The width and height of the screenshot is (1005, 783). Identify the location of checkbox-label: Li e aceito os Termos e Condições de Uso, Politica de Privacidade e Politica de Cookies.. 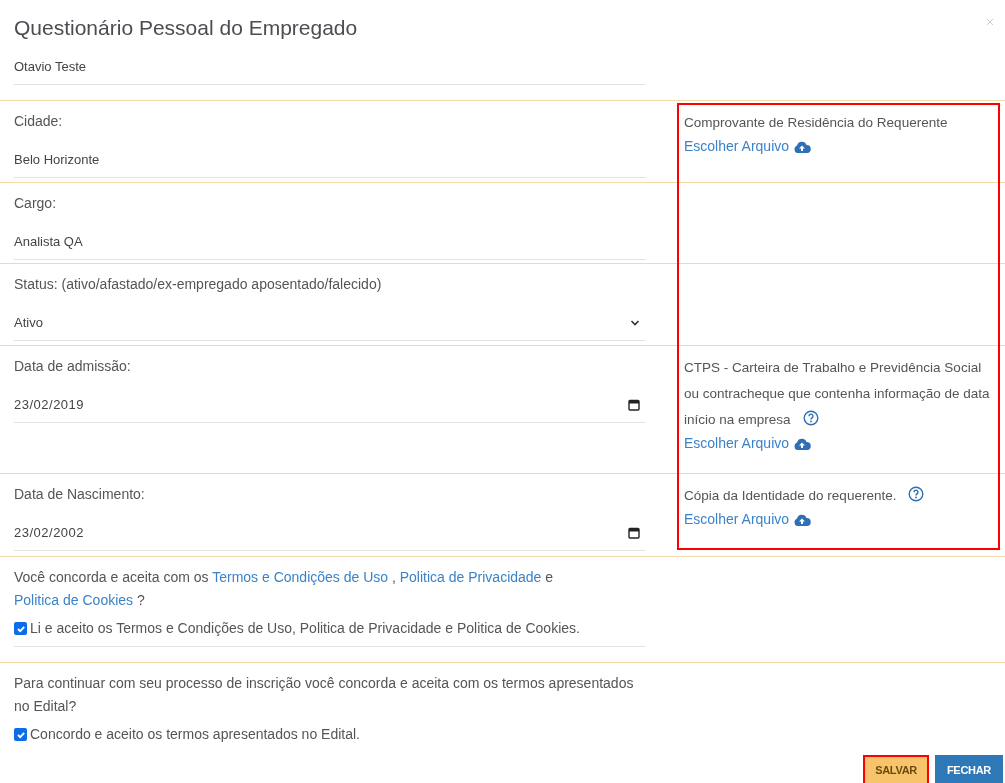
(305, 628).